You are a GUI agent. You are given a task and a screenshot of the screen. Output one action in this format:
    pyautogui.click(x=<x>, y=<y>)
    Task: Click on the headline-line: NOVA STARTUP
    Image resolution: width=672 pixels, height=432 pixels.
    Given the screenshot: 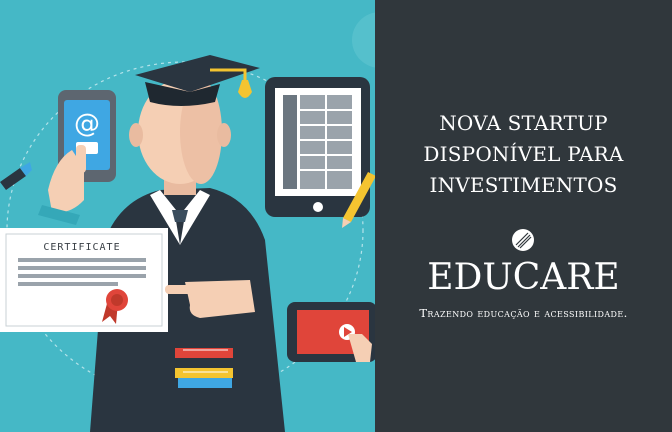 What is the action you would take?
    pyautogui.click(x=523, y=123)
    